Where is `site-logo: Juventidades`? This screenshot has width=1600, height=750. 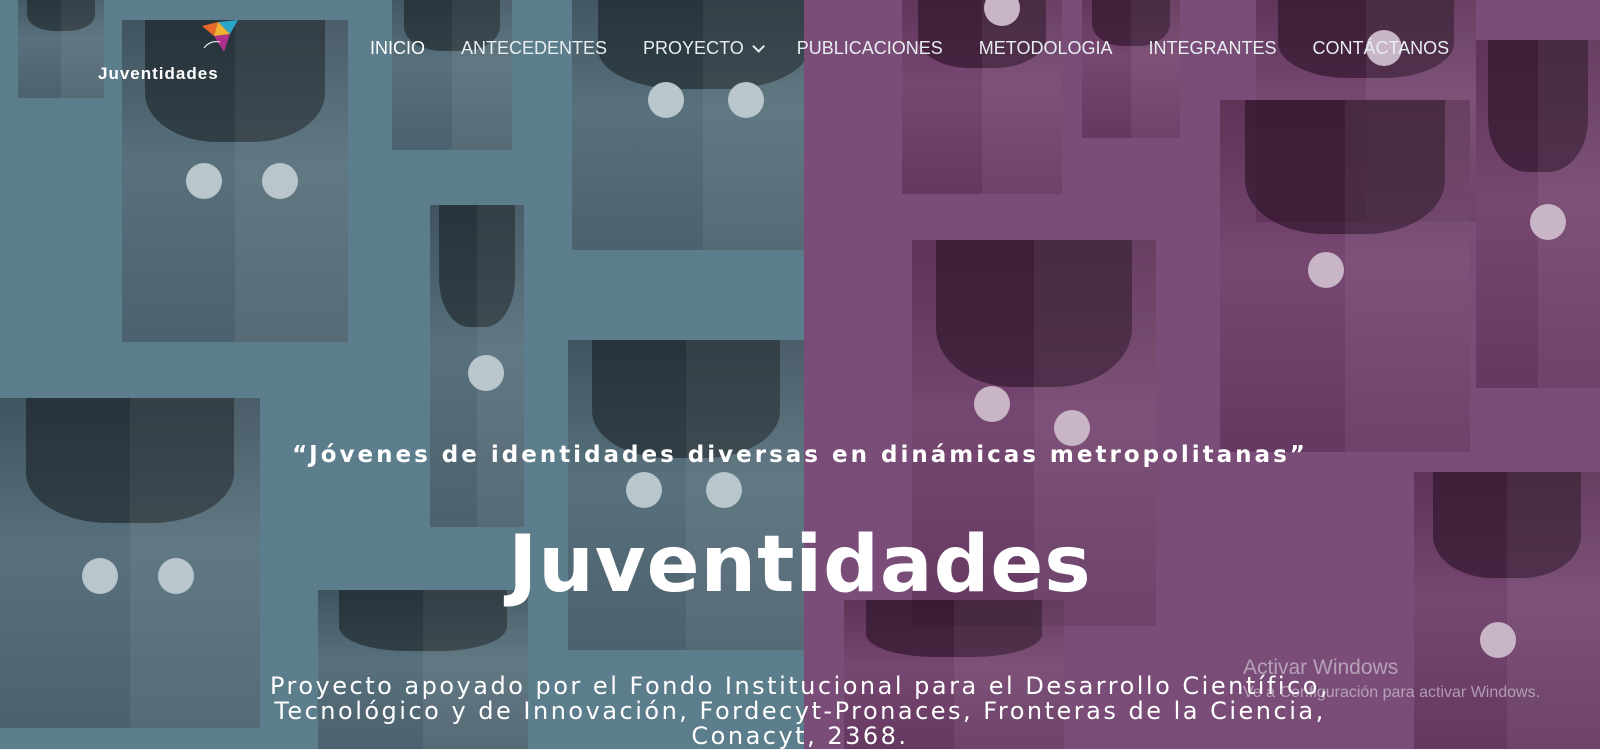
site-logo: Juventidades is located at coordinates (173, 55).